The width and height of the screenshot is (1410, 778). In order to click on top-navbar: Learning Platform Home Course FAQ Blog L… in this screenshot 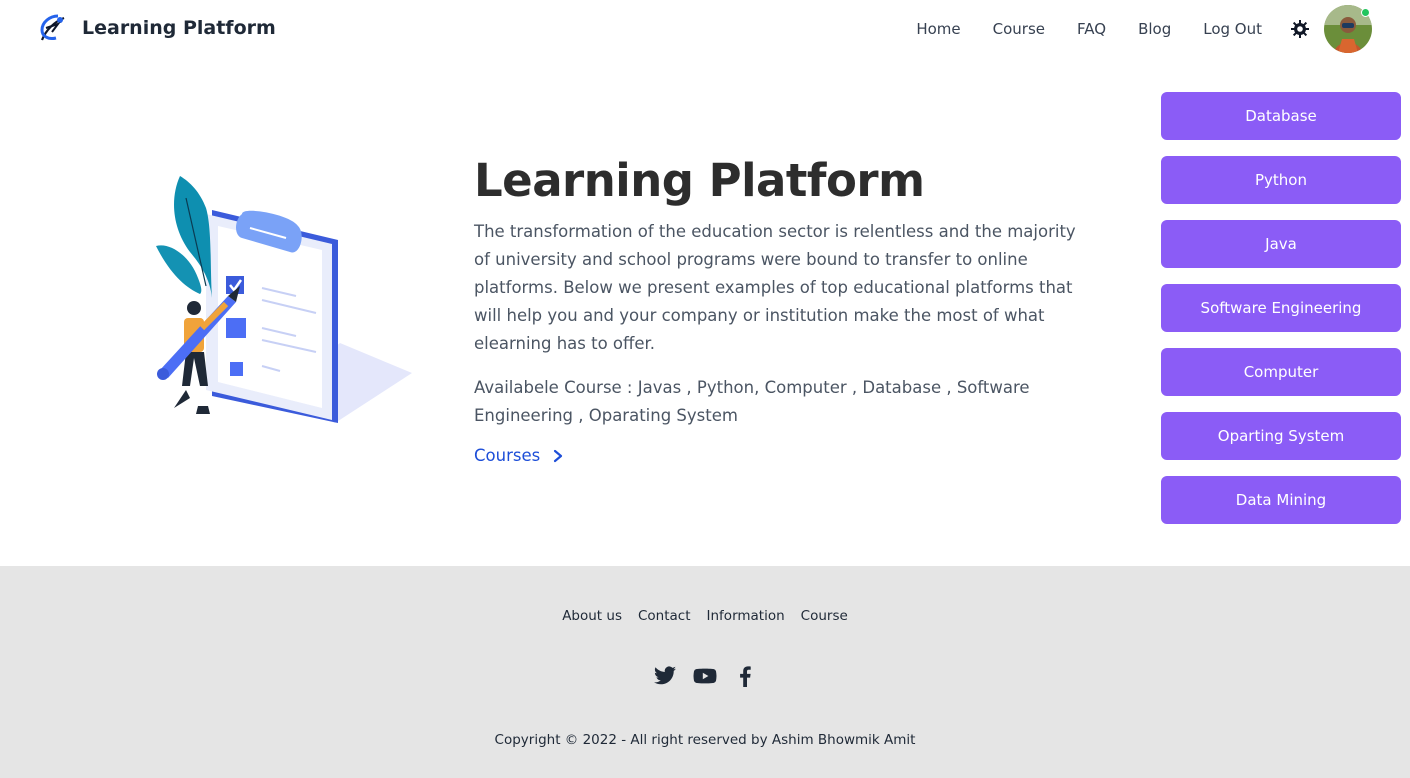, I will do `click(705, 29)`.